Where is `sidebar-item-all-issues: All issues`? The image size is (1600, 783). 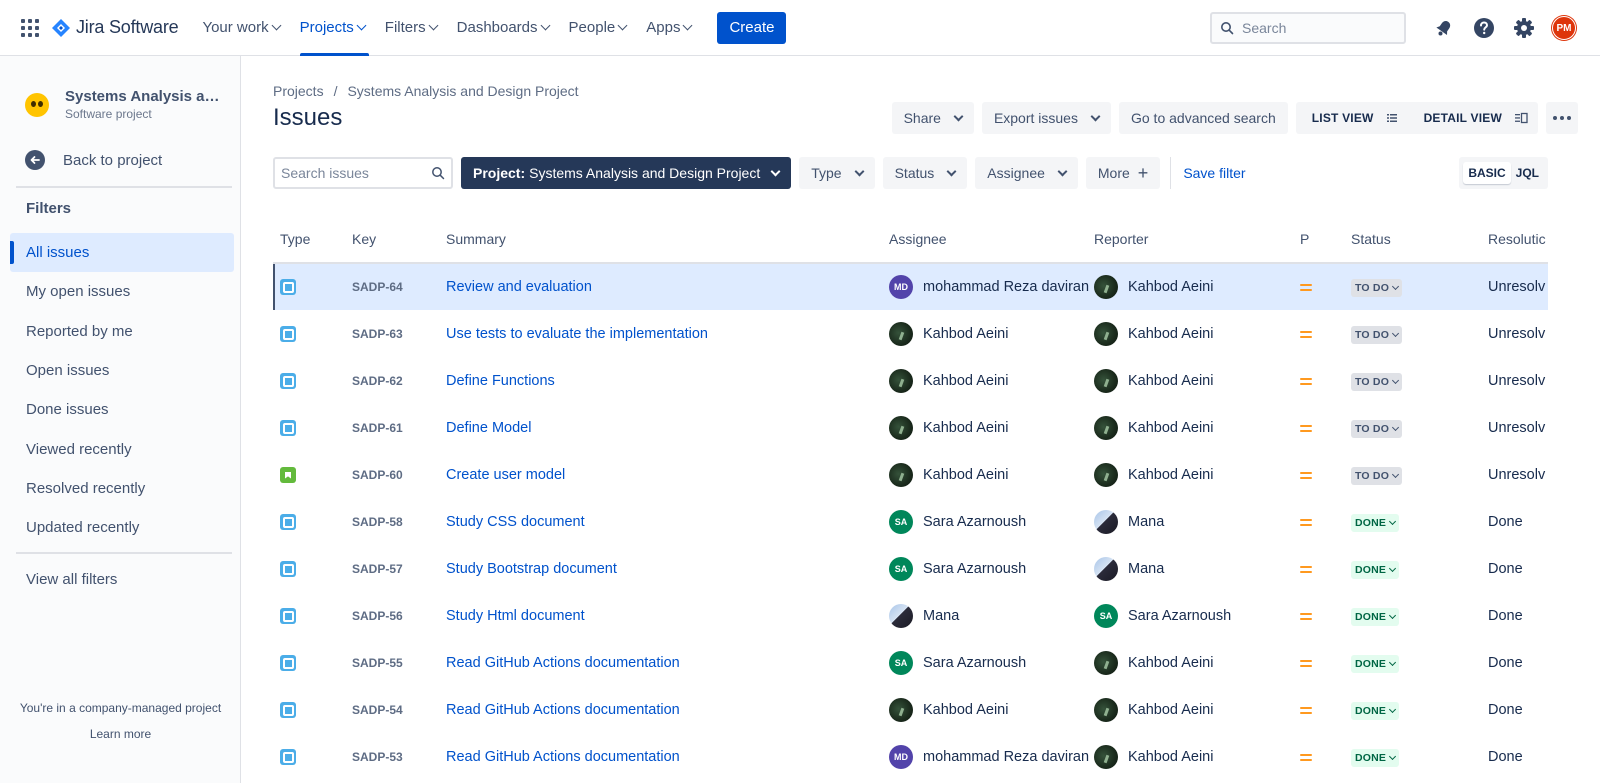 sidebar-item-all-issues: All issues is located at coordinates (122, 253).